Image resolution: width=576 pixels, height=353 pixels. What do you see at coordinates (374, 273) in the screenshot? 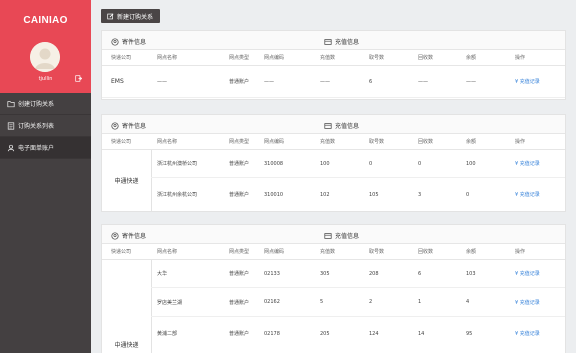
I see `fetched-count: 208` at bounding box center [374, 273].